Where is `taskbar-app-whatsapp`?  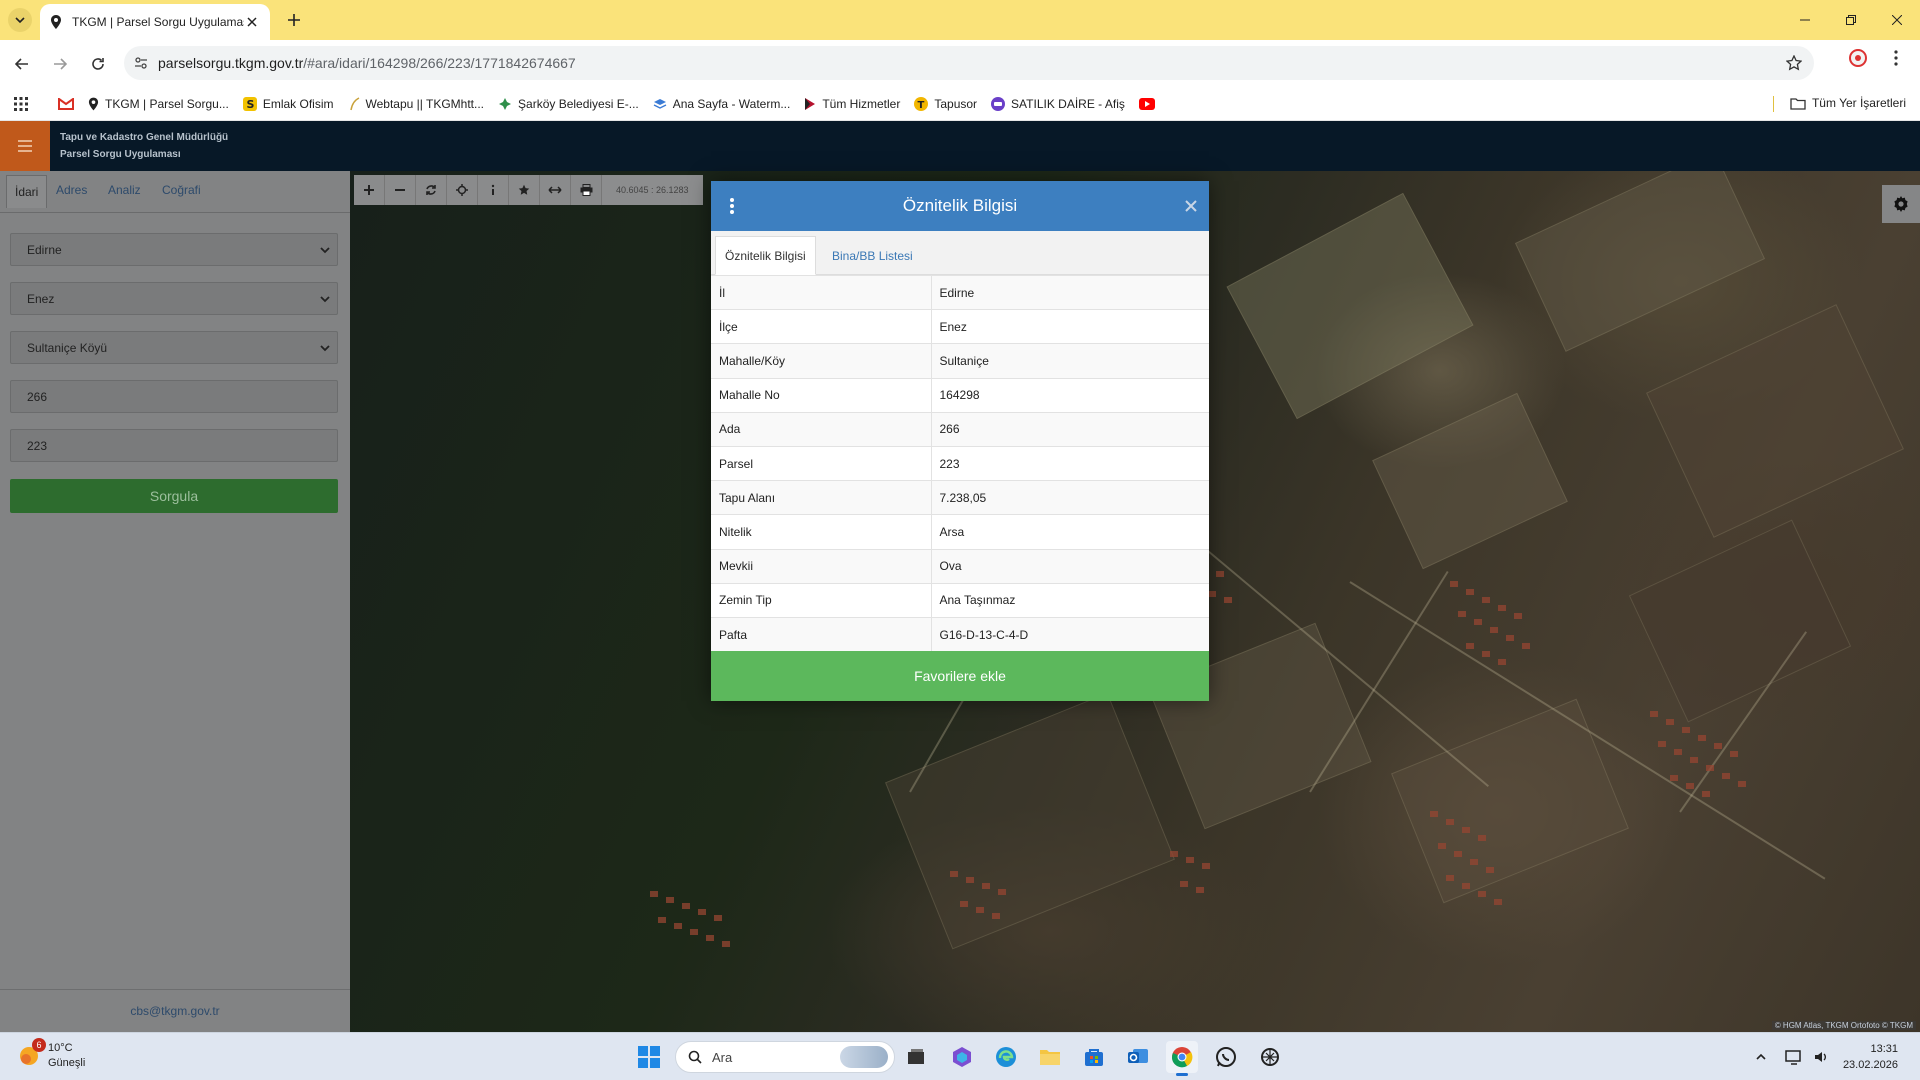 taskbar-app-whatsapp is located at coordinates (1226, 1057).